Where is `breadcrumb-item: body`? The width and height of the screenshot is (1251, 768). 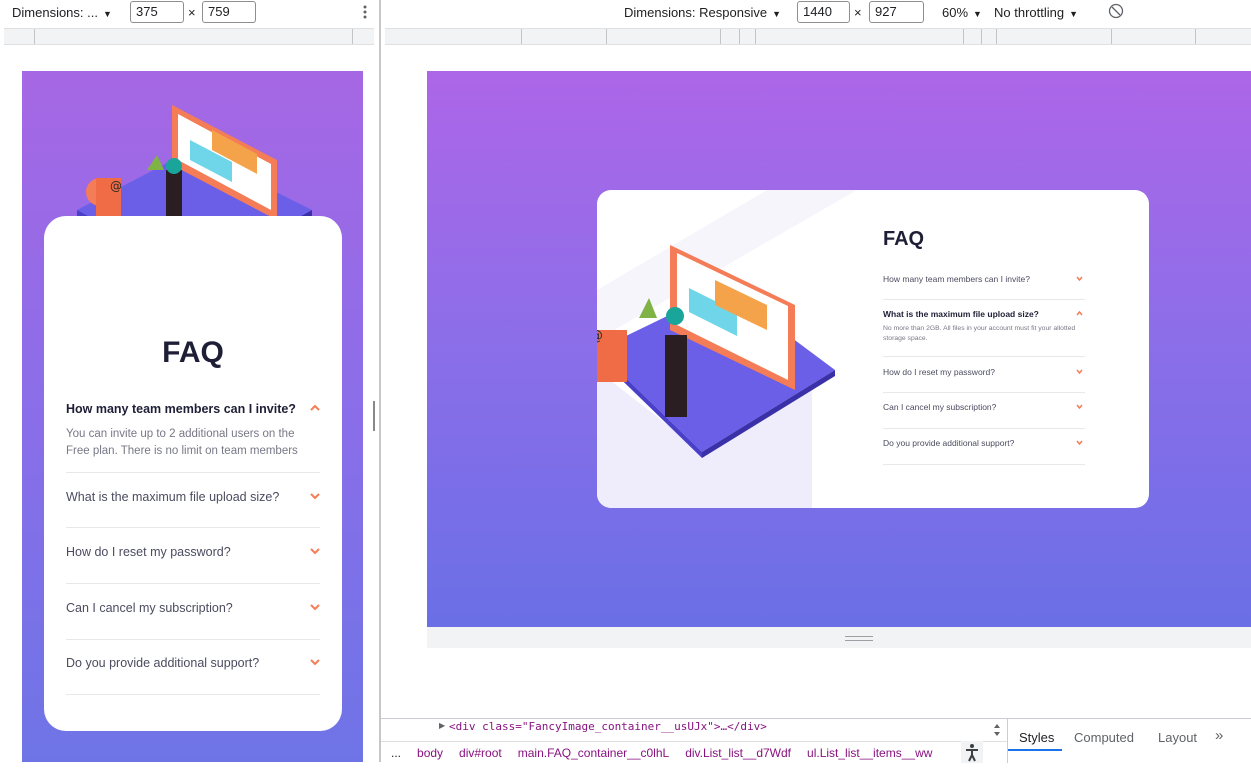
breadcrumb-item: body is located at coordinates (430, 753).